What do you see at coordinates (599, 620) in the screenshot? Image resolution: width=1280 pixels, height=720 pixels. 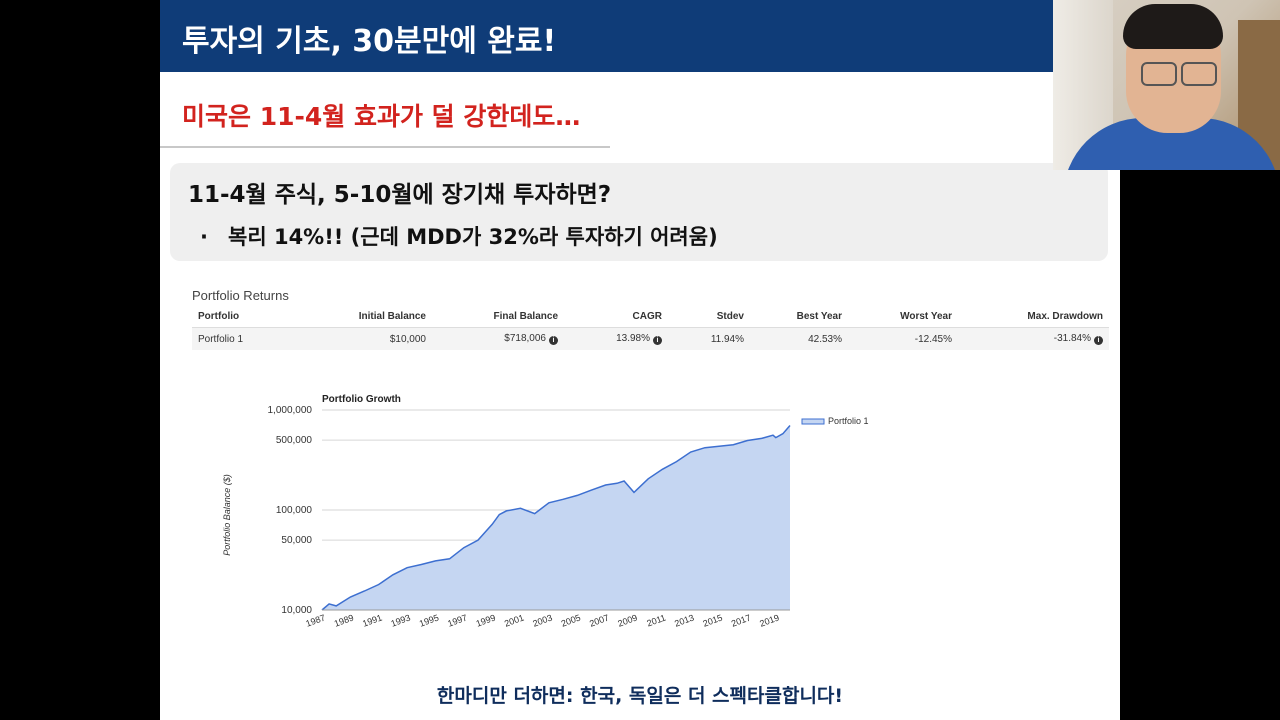 I see `x-tick-label: 2007` at bounding box center [599, 620].